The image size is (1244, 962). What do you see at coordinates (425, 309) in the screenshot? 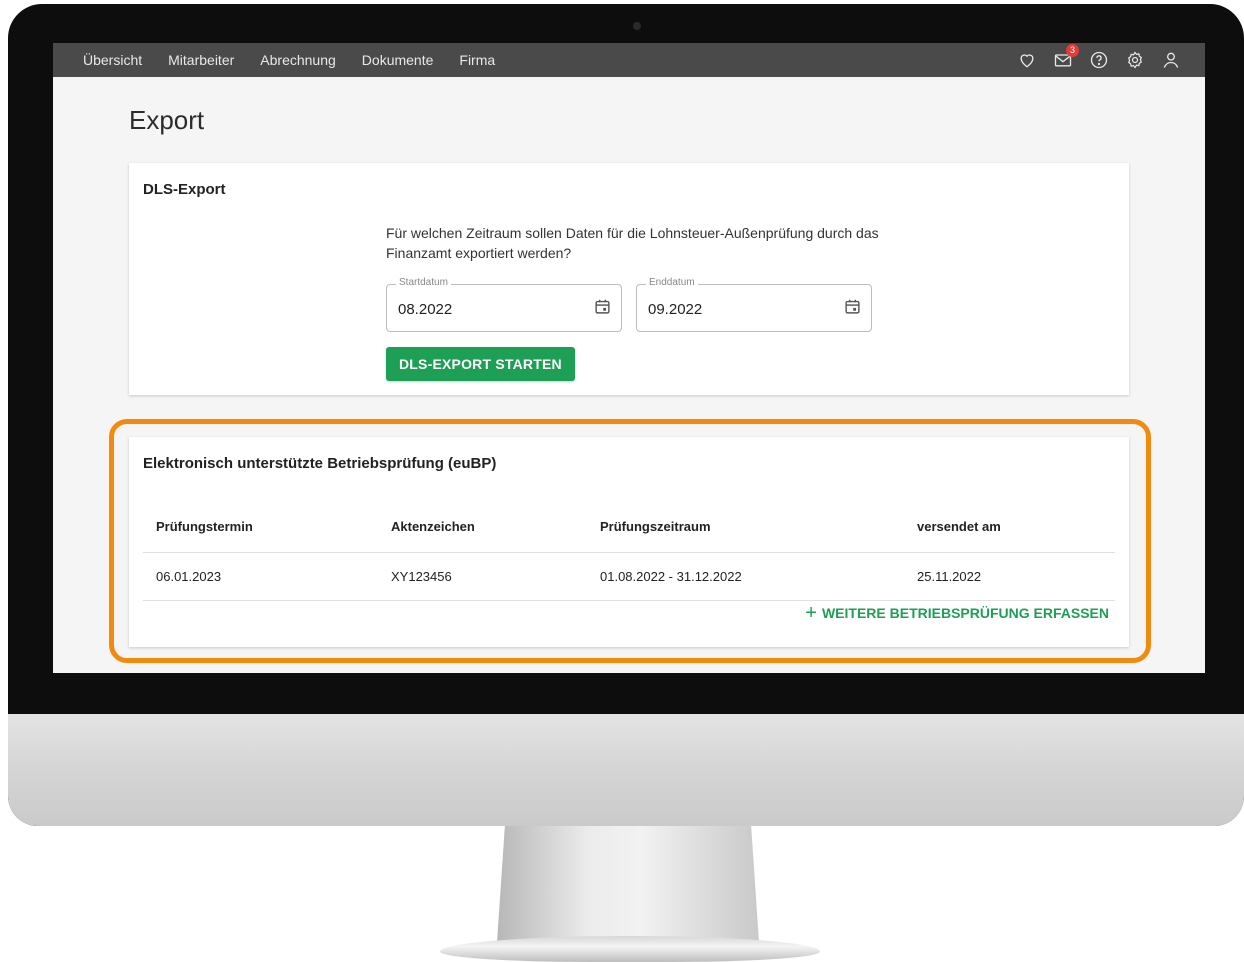
I see `start-date-value: 08.2022` at bounding box center [425, 309].